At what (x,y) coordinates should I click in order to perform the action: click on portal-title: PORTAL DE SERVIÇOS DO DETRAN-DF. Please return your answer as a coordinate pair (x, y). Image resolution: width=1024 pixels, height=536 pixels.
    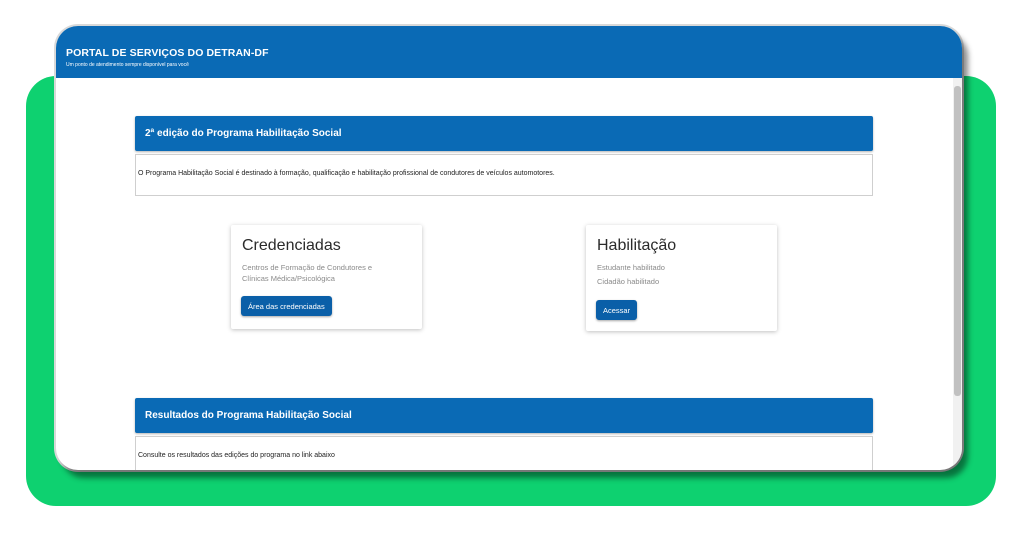
    Looking at the image, I should click on (167, 53).